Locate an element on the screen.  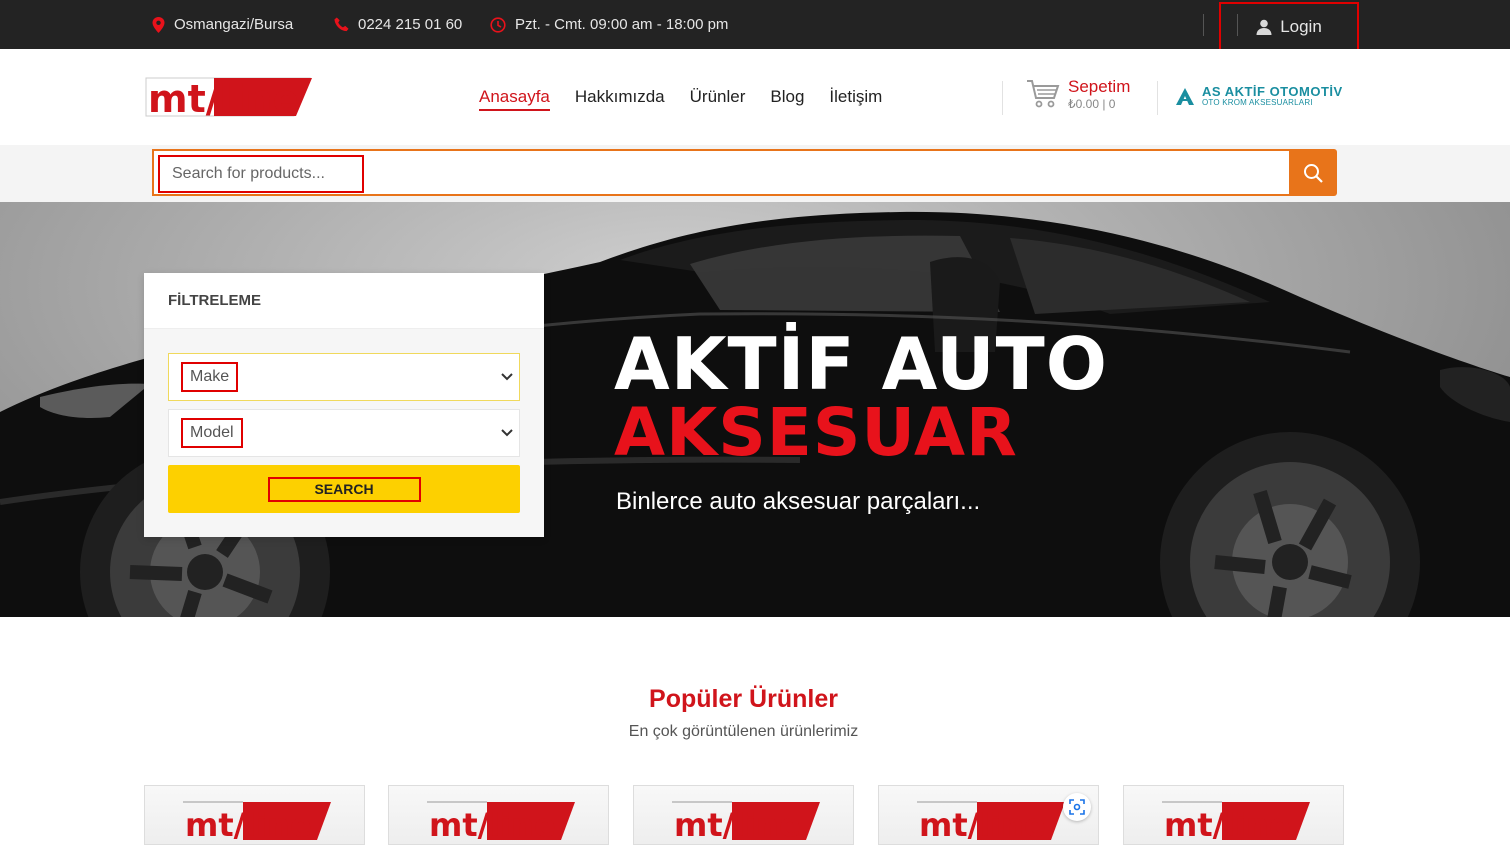
popular-title: Popüler Ürünler is located at coordinates (743, 699).